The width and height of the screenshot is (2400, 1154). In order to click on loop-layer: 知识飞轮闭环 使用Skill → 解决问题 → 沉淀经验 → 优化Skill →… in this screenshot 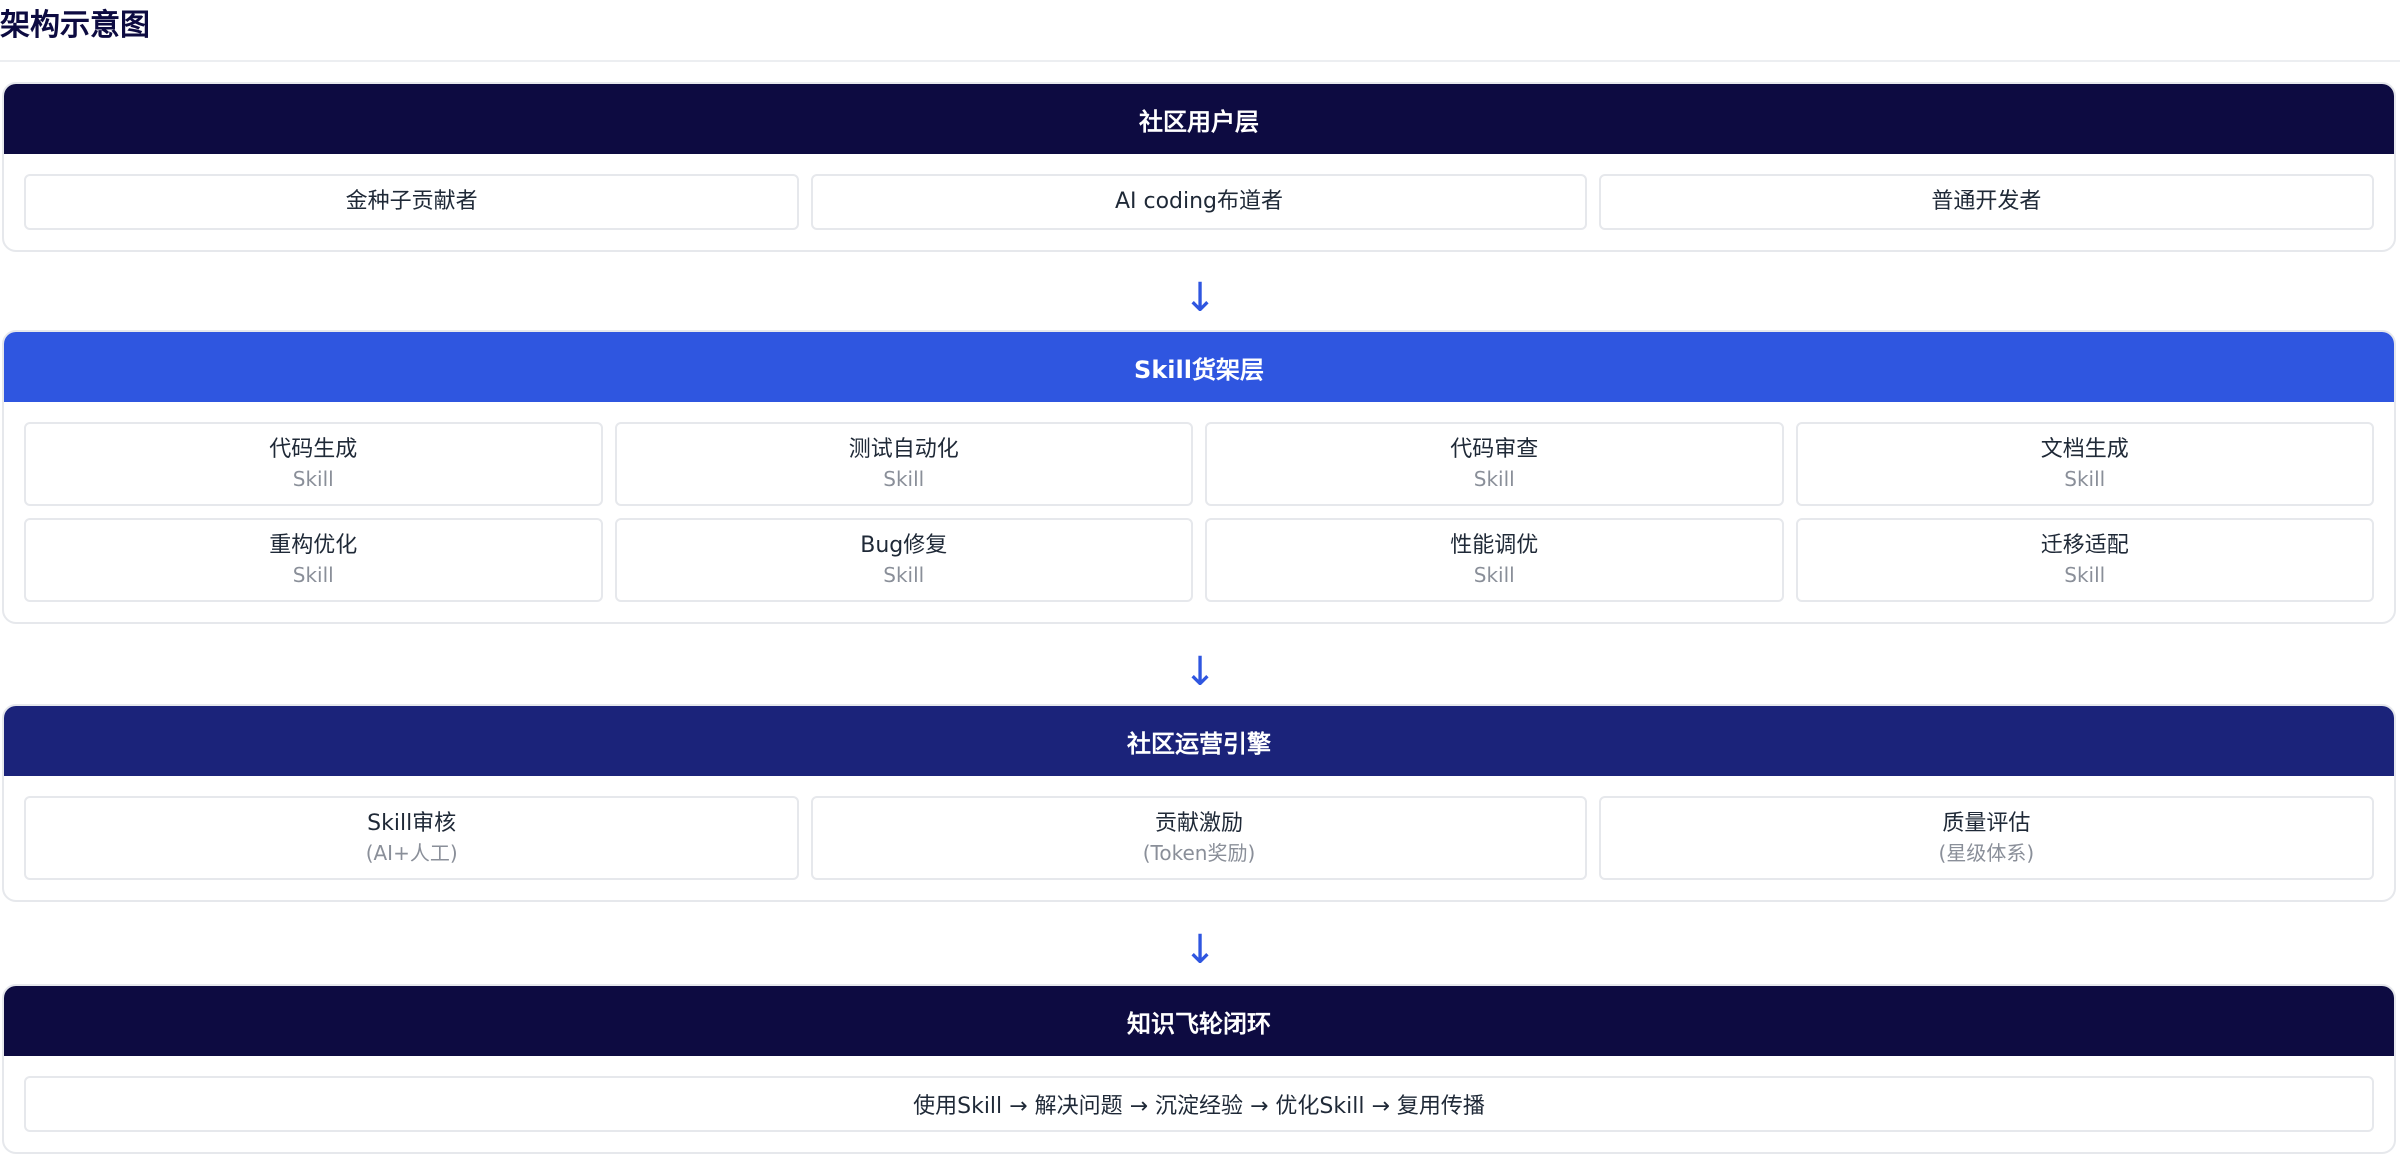, I will do `click(1199, 1069)`.